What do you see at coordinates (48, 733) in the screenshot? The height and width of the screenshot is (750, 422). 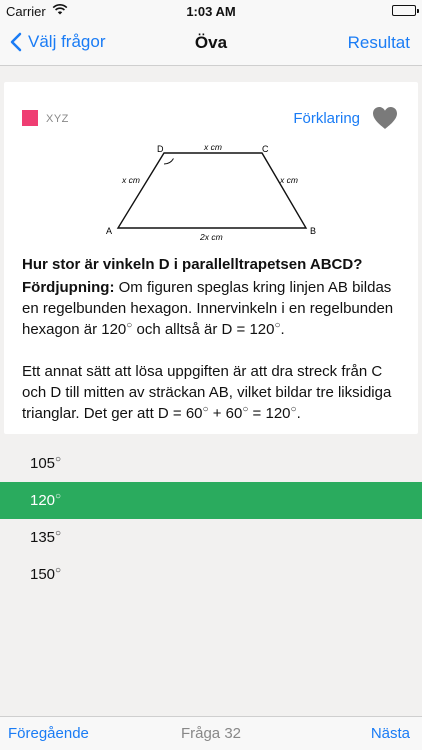 I see `previous-button: Föregående` at bounding box center [48, 733].